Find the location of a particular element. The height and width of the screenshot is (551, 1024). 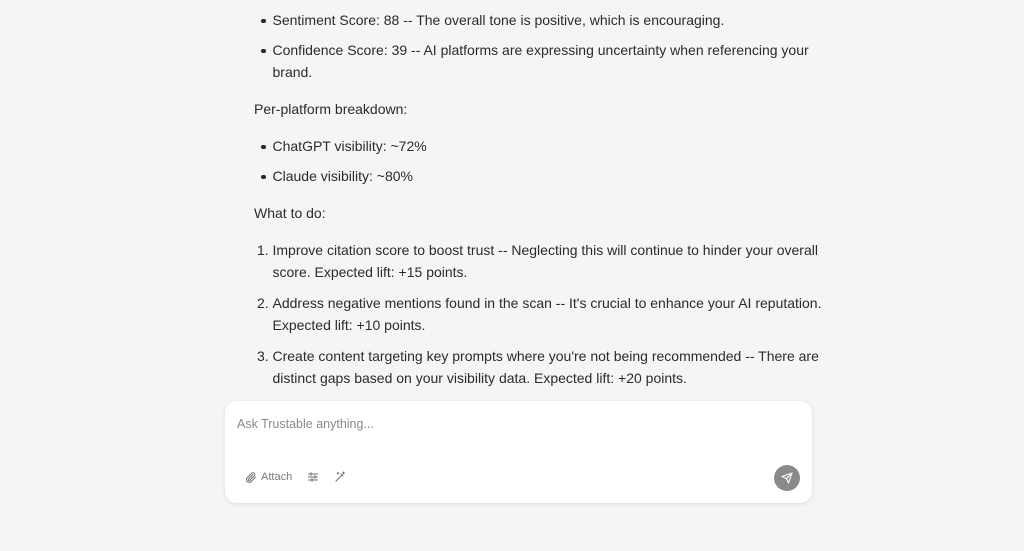

step-number: 3. is located at coordinates (263, 356).